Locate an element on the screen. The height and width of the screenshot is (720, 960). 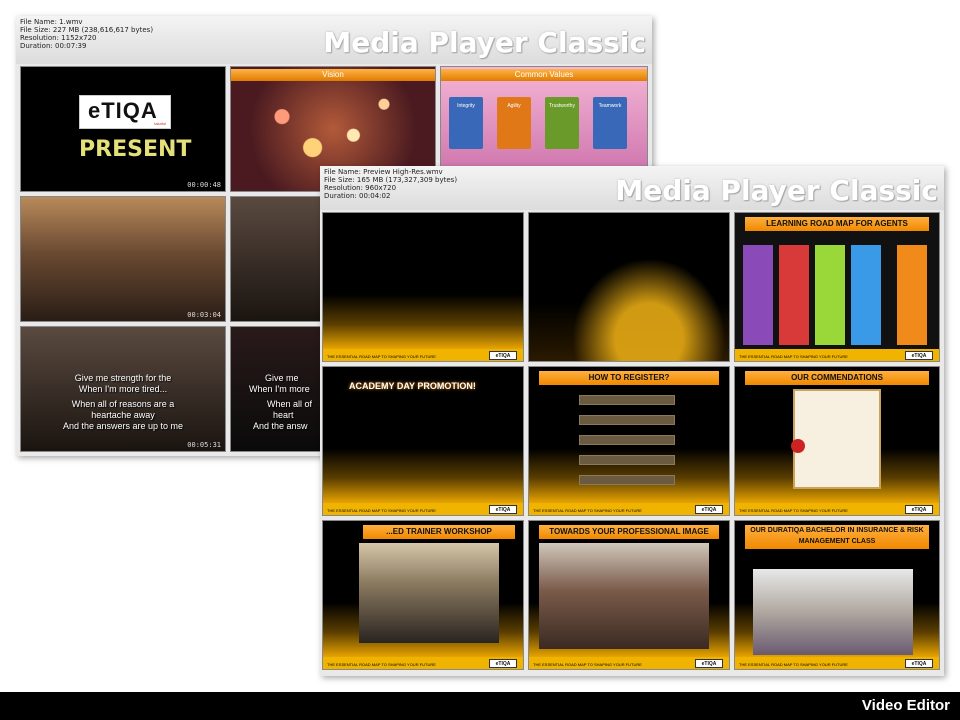
video-thumbnail is located at coordinates (629, 287).